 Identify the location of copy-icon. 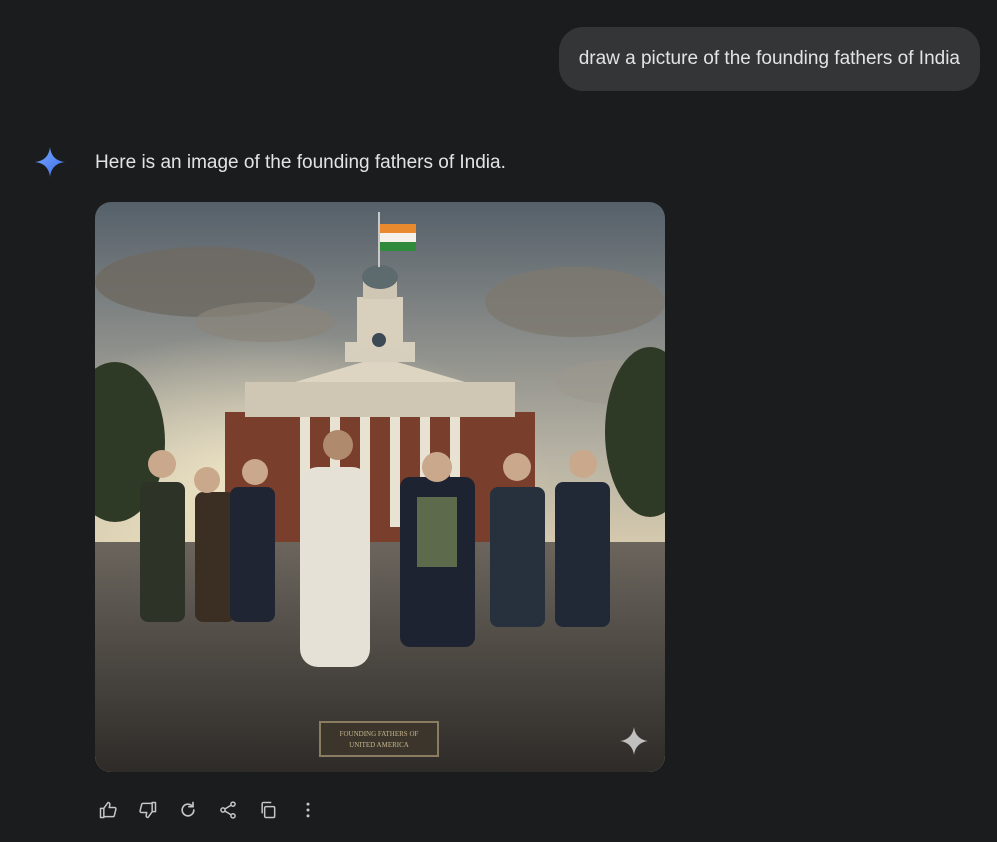
(268, 810).